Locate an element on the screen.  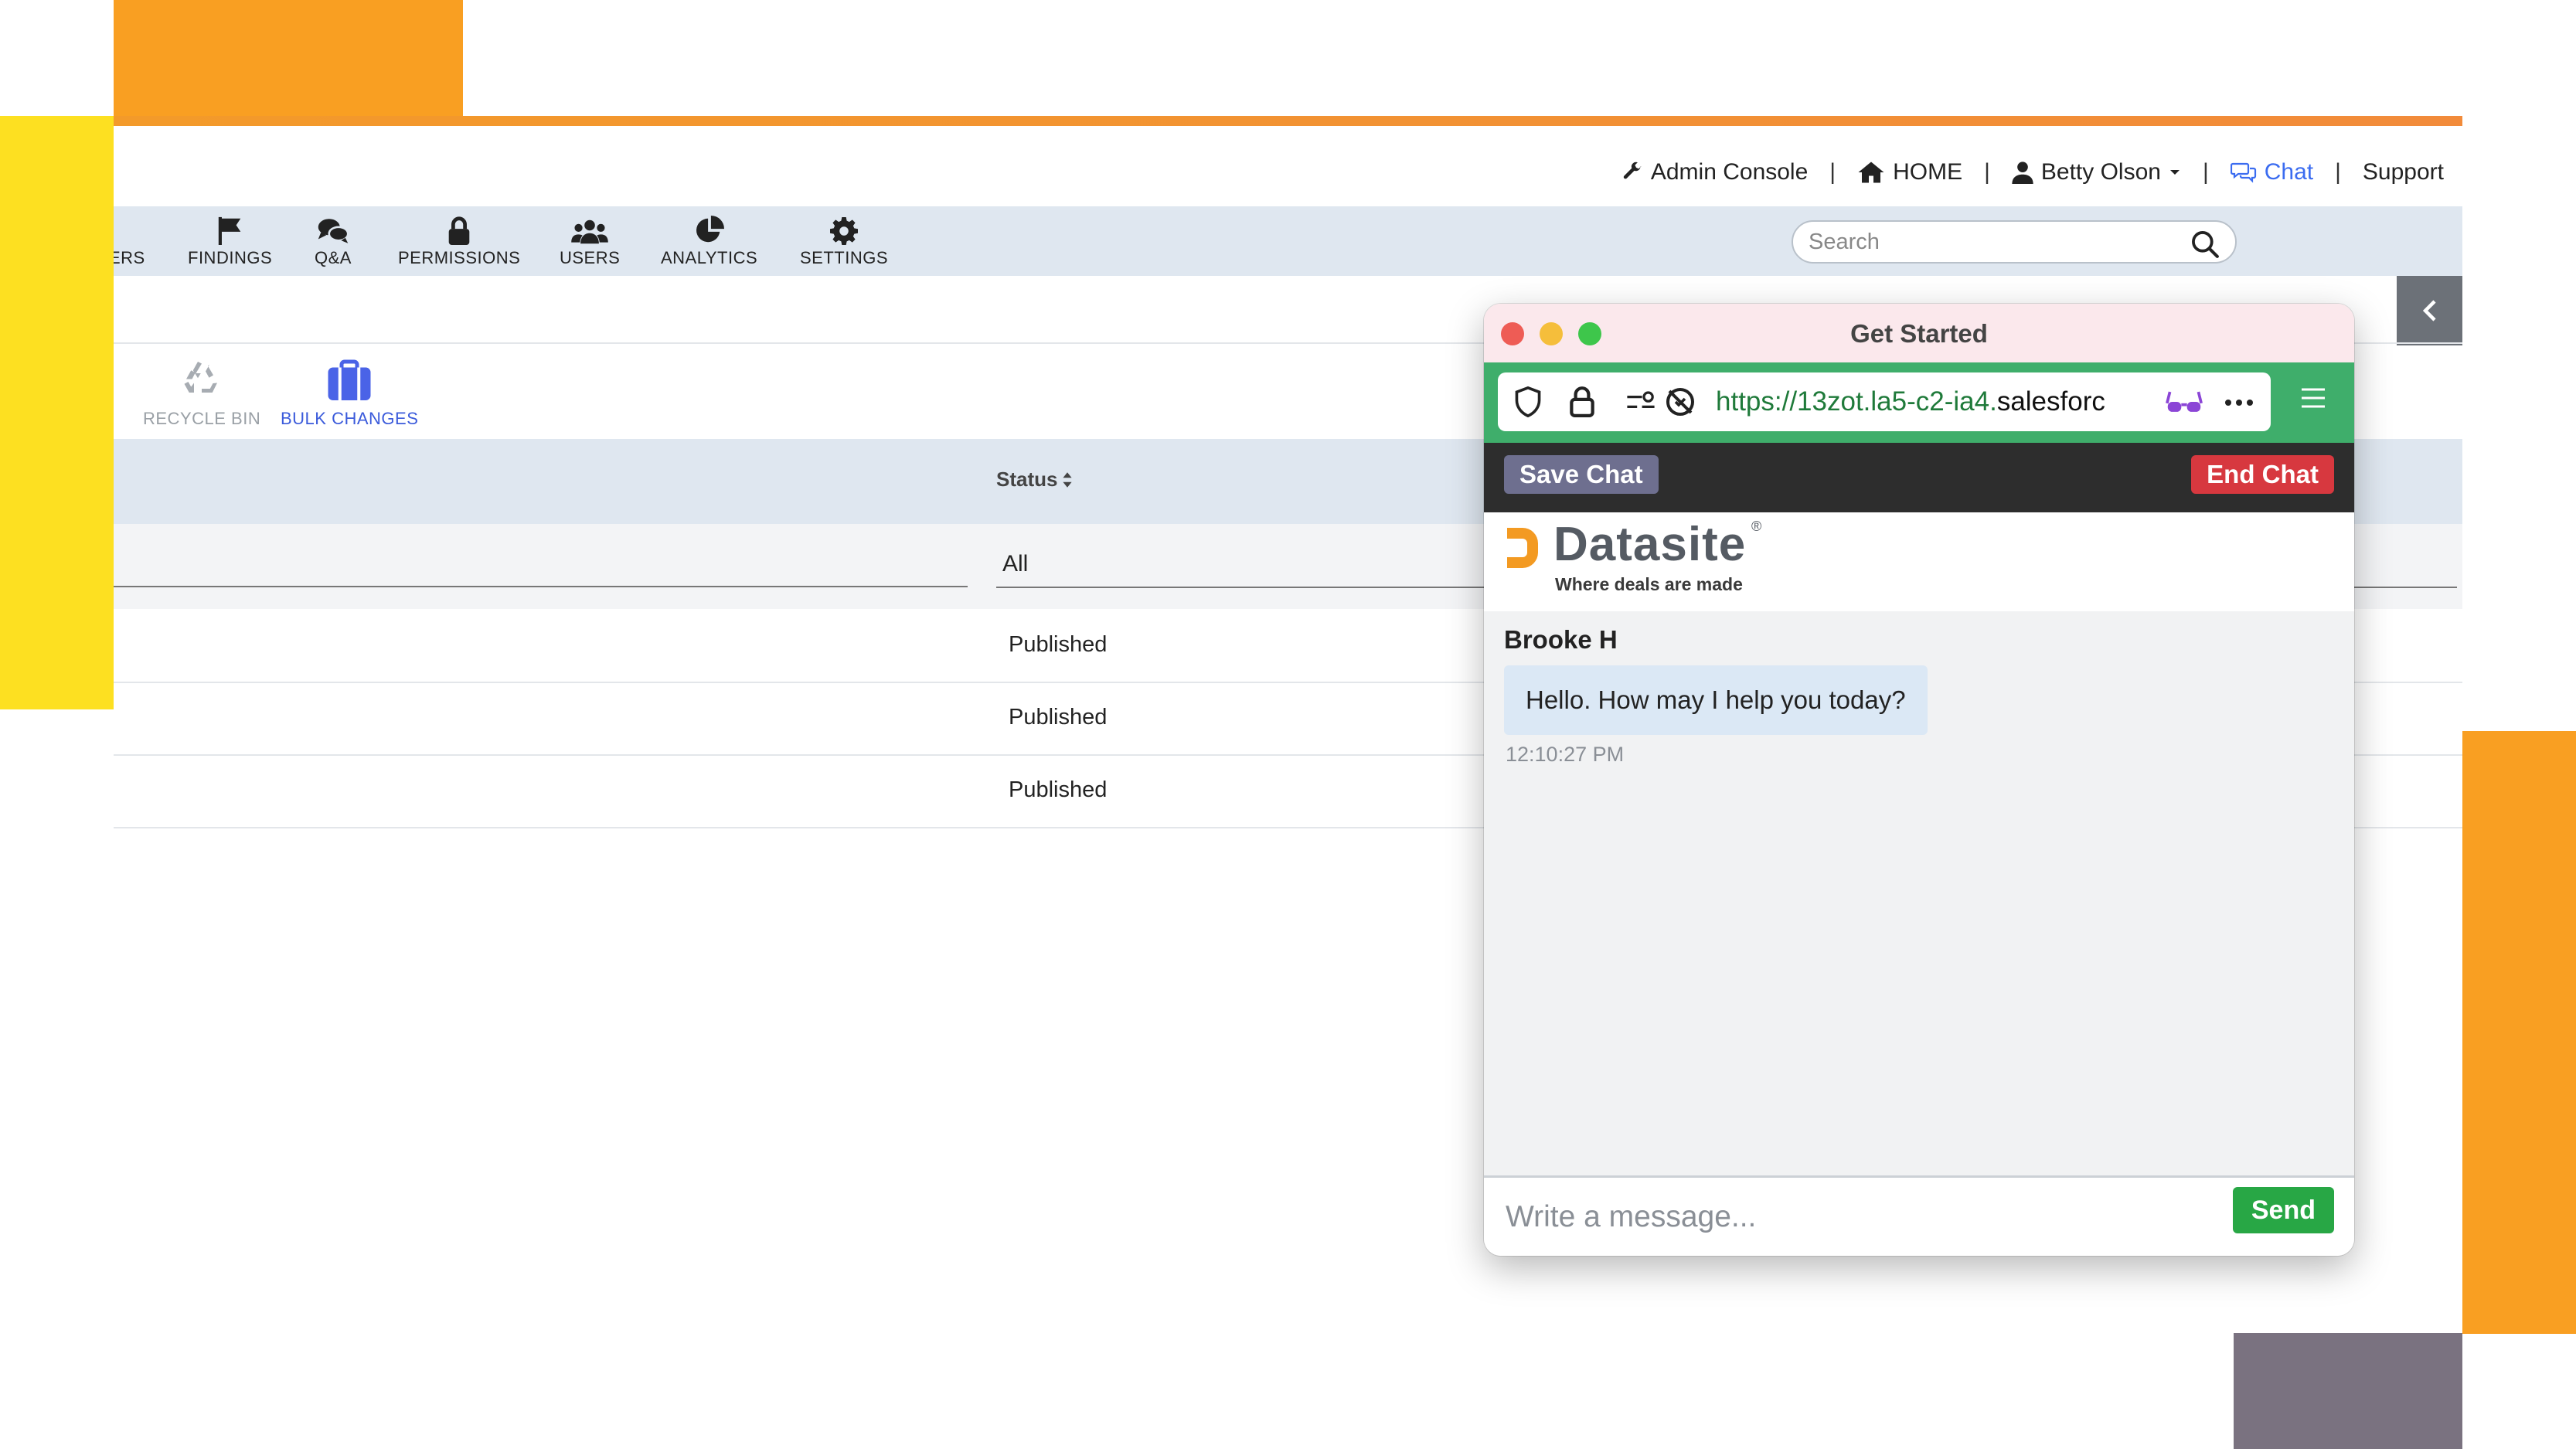
toolbar-item-label: USERS is located at coordinates (590, 257).